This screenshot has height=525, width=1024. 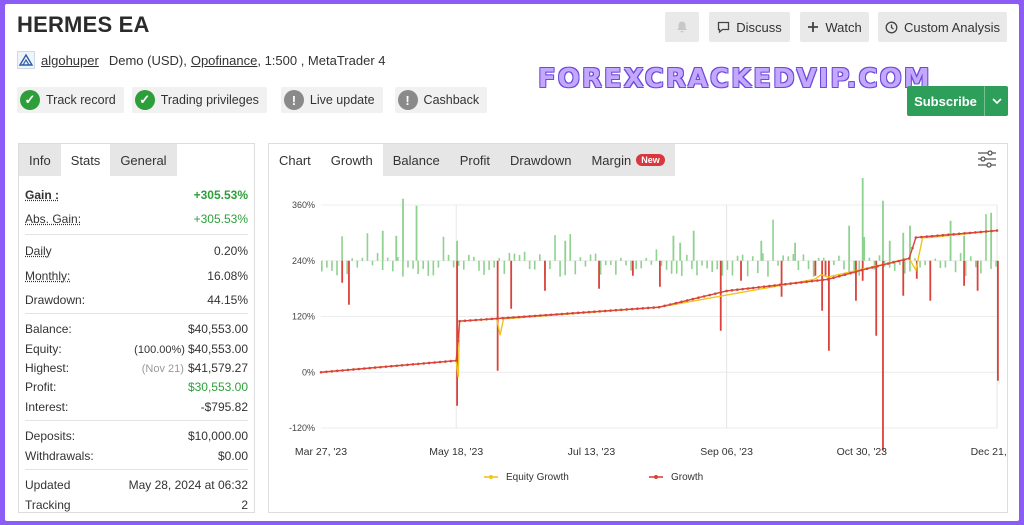 I want to click on tab-general: General, so click(x=143, y=160).